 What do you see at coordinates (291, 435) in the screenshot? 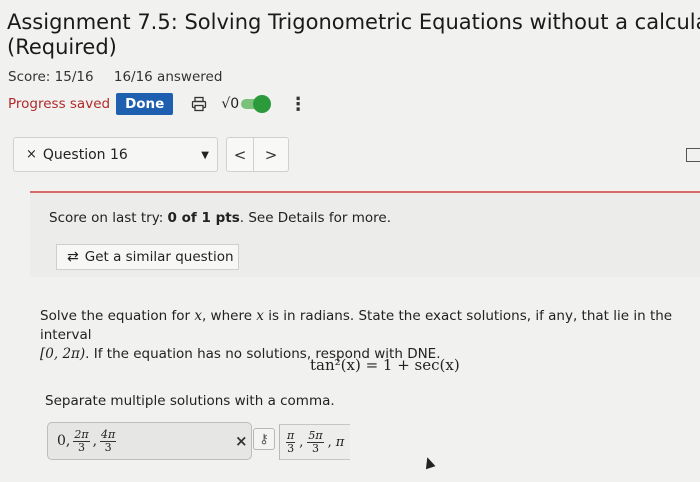
I see `correct-f1-num: π` at bounding box center [291, 435].